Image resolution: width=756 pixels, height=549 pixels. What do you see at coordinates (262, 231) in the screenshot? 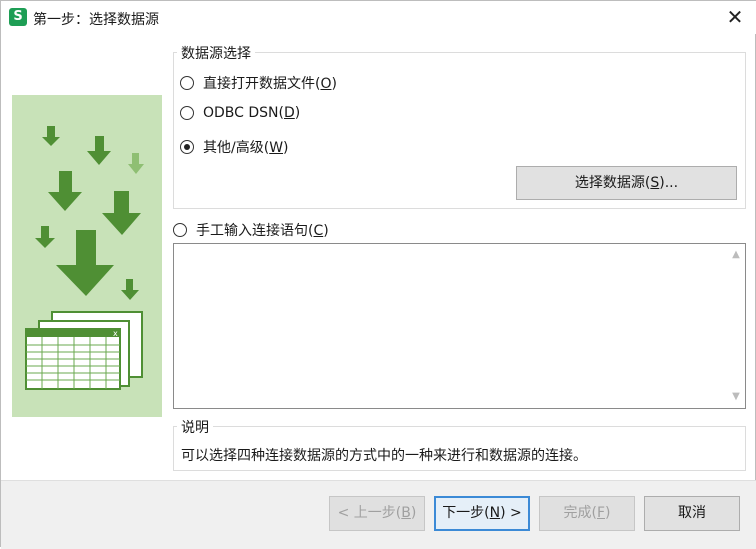
I see `radio-label: 手工输入连接语句(C)` at bounding box center [262, 231].